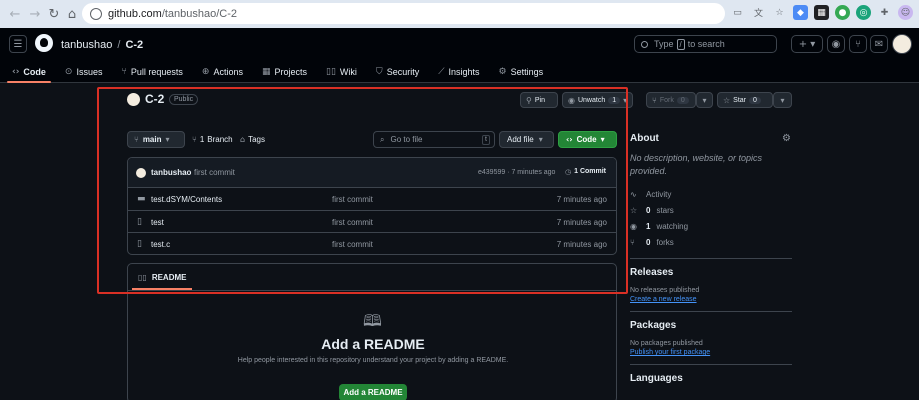  Describe the element at coordinates (715, 272) in the screenshot. I see `releases-title: Releases` at that location.